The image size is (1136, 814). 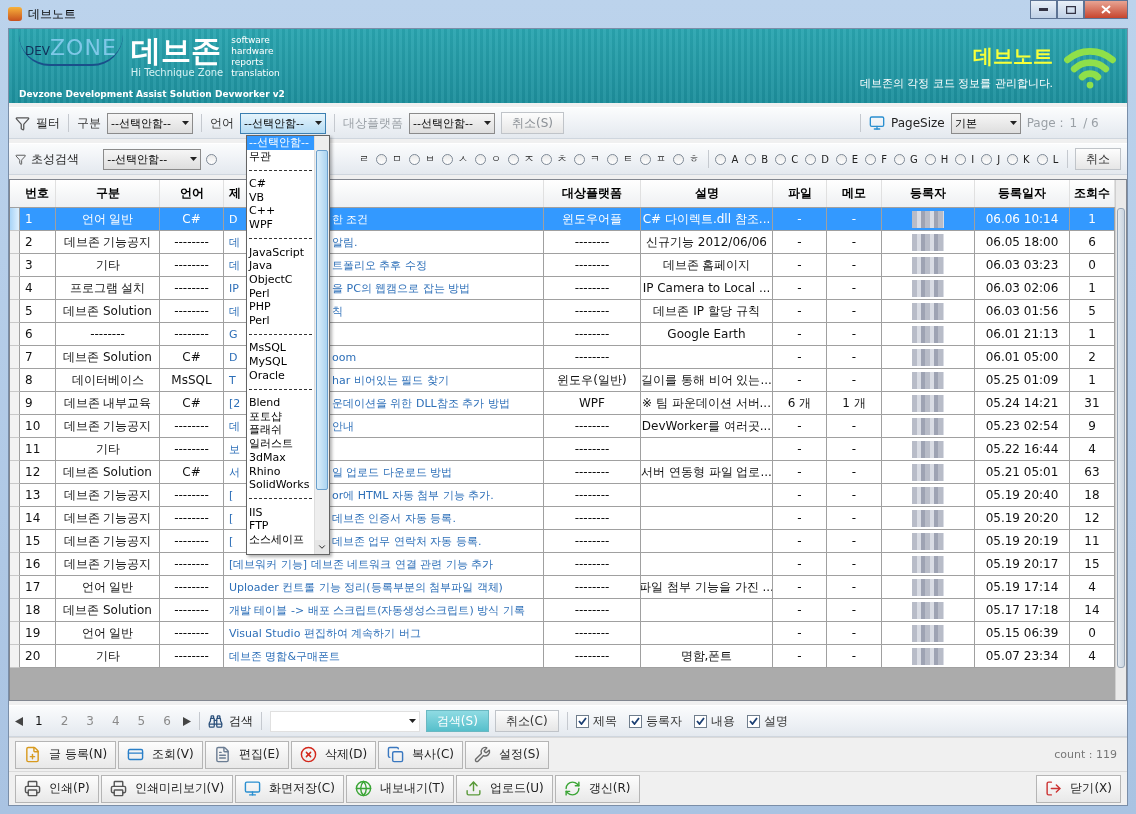 I want to click on dropdown-option: 포토샵, so click(x=280, y=416).